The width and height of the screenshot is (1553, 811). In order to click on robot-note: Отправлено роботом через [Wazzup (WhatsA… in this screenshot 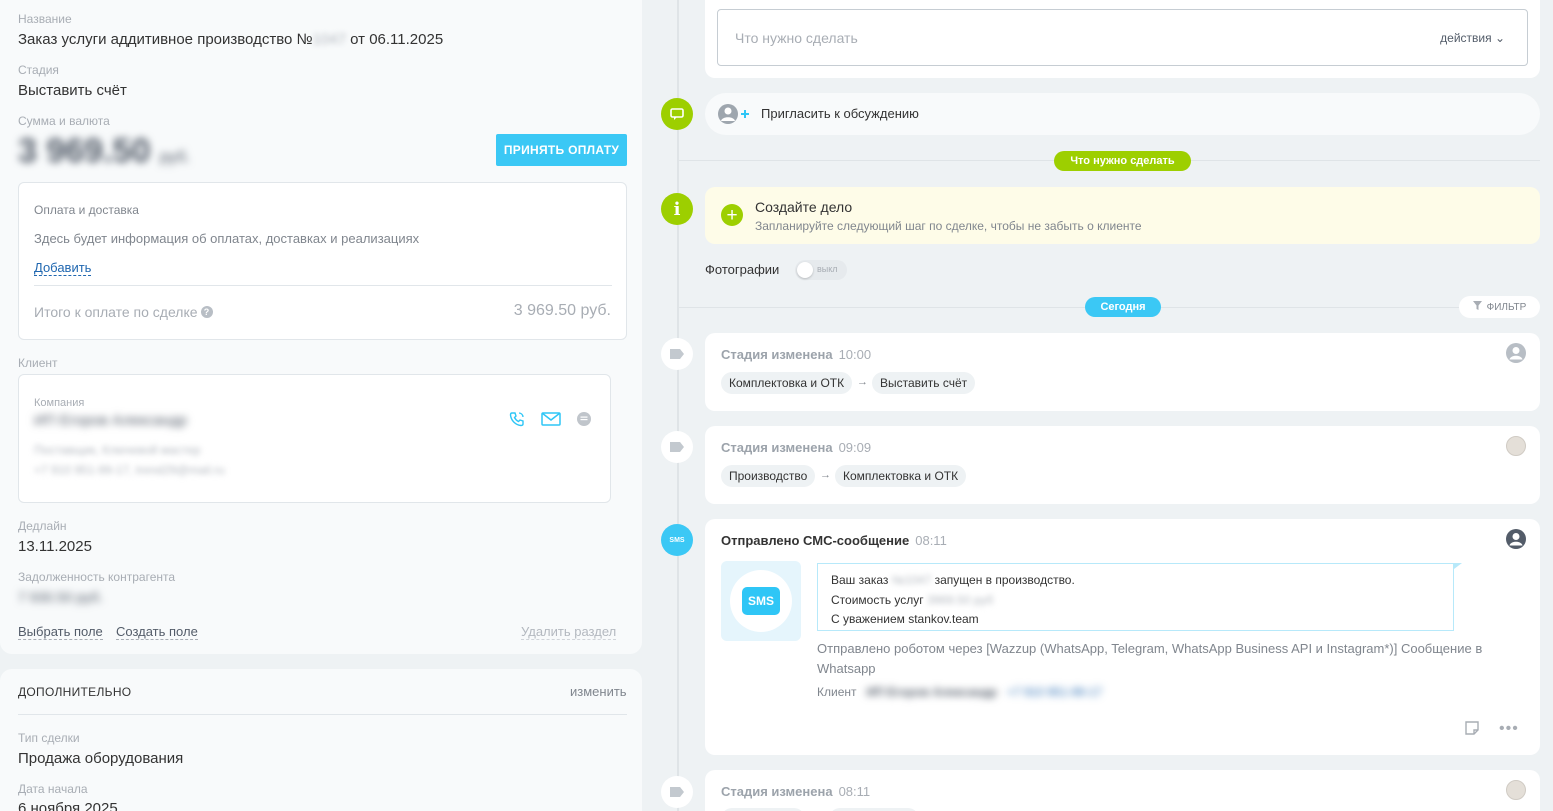, I will do `click(1150, 658)`.